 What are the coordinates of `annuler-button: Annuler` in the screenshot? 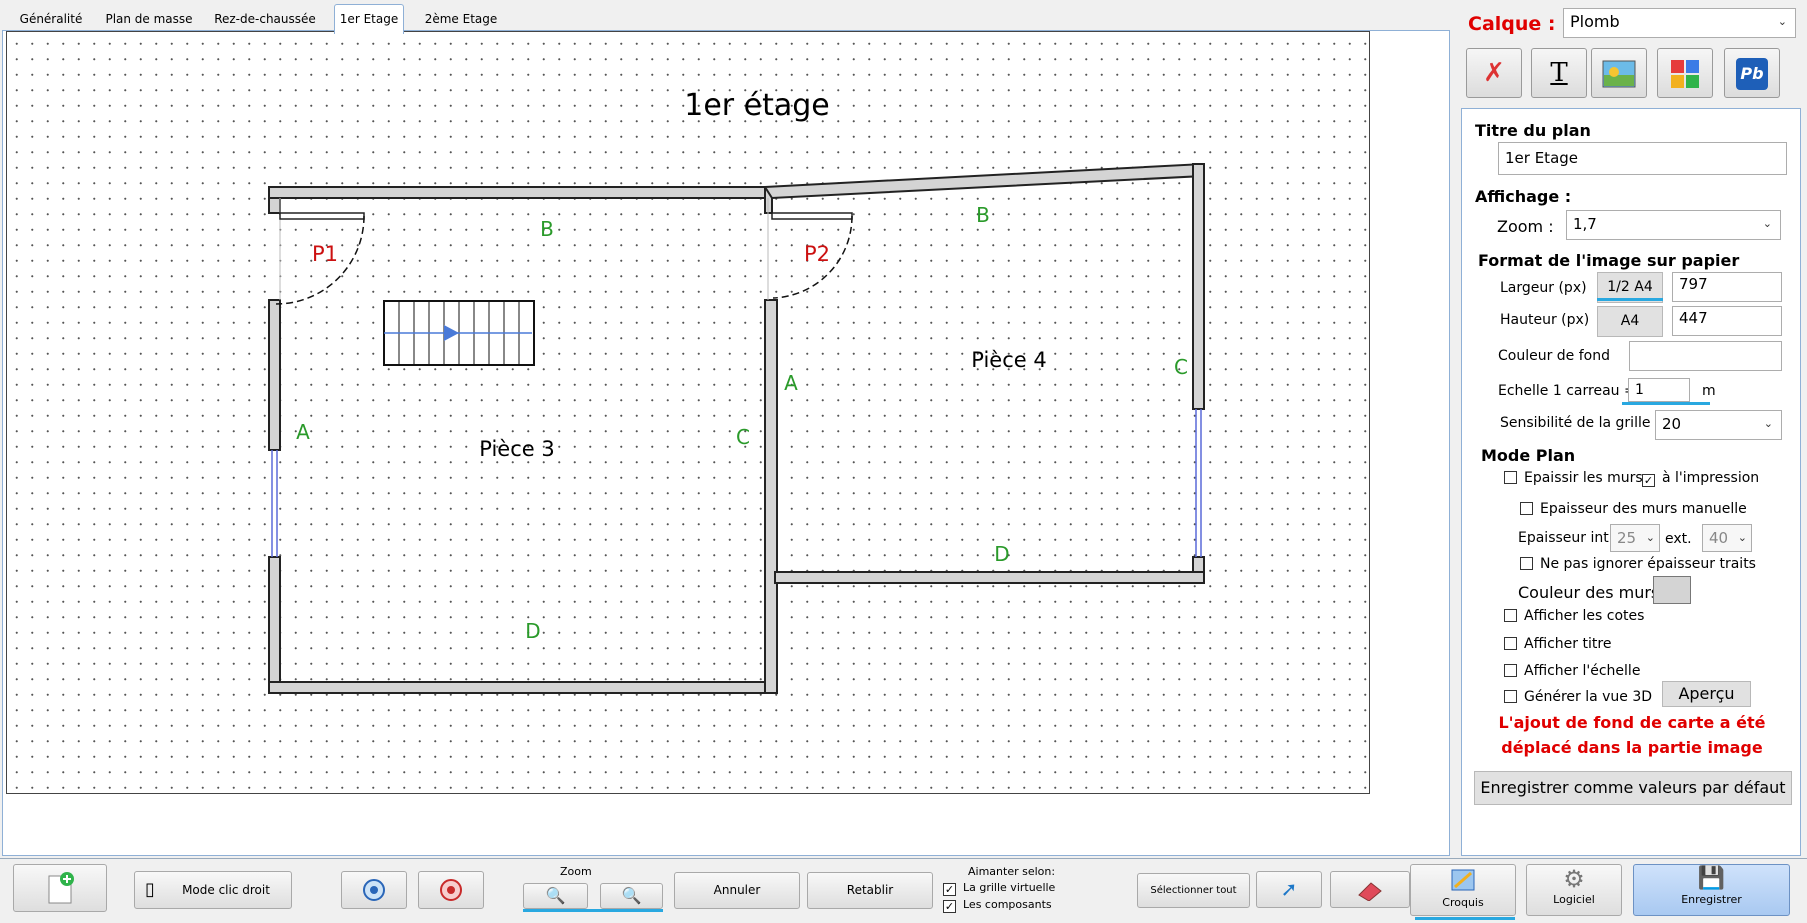 It's located at (737, 890).